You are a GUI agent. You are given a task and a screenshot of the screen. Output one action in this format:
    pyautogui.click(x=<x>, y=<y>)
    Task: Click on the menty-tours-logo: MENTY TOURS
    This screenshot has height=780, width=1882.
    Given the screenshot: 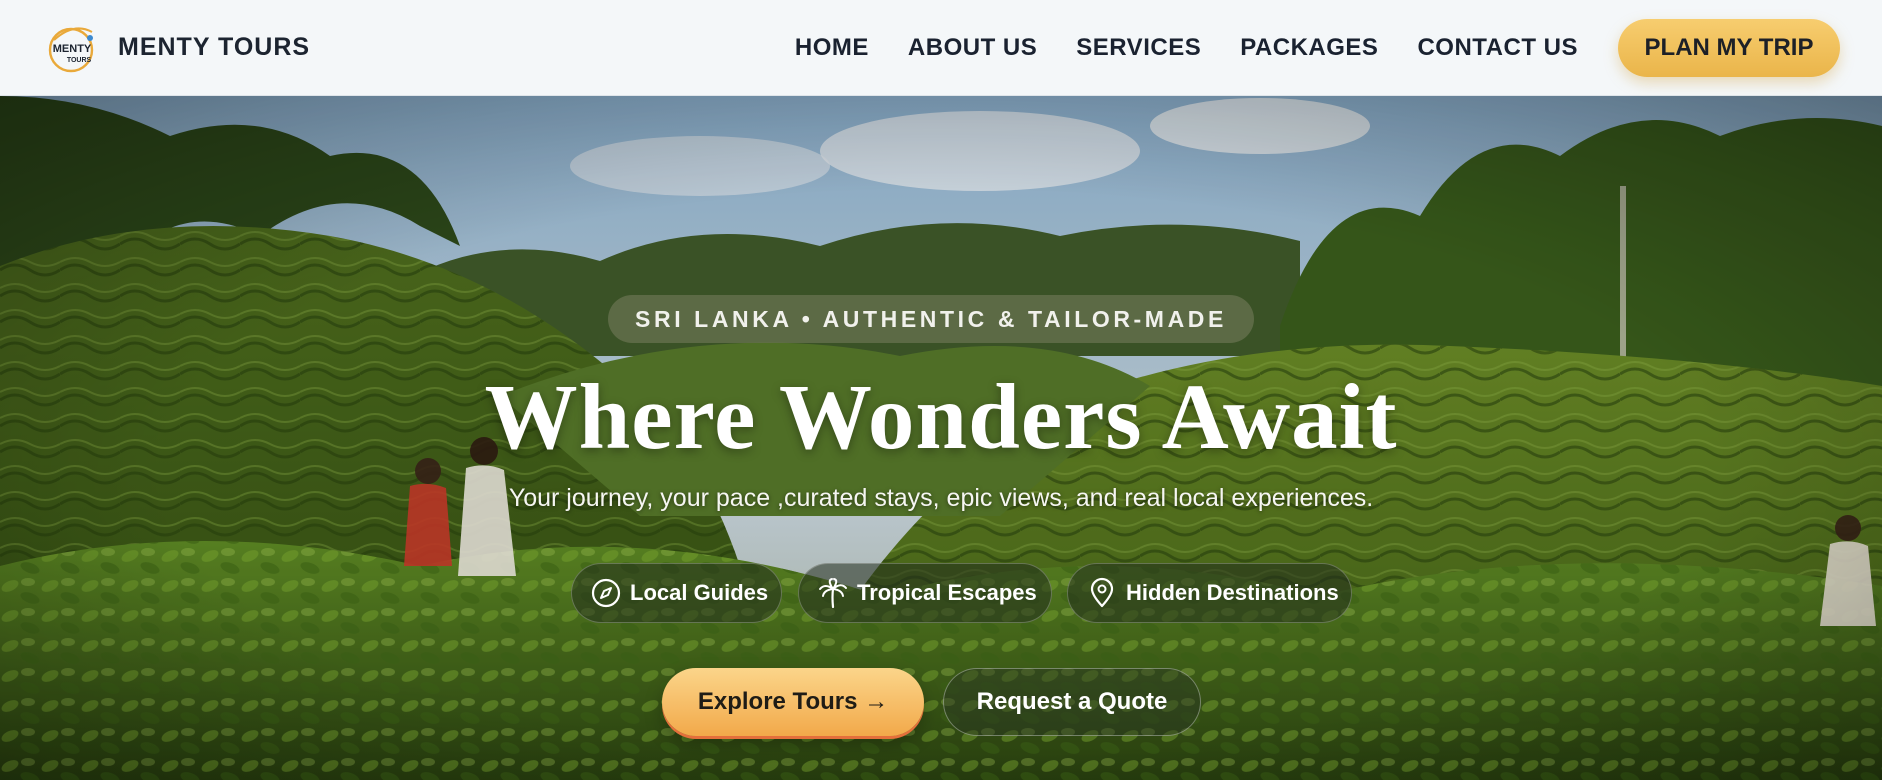 What is the action you would take?
    pyautogui.click(x=74, y=48)
    